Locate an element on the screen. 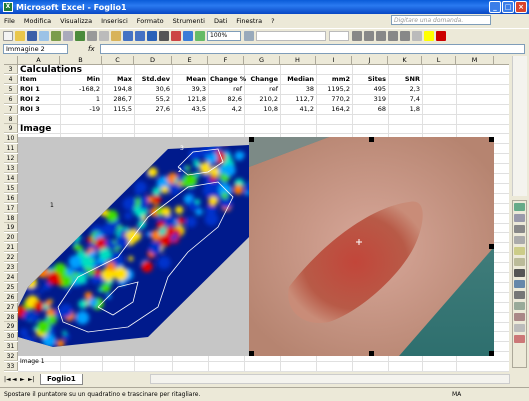 This screenshot has width=529, height=401. row-header: 14 is located at coordinates (11, 178).